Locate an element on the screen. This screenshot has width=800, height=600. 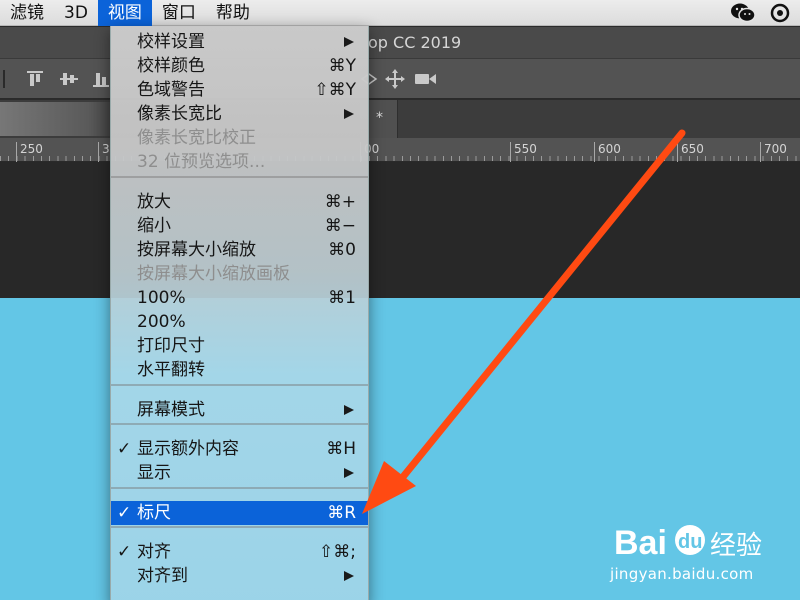
ruler-tick-label: 600 is located at coordinates (607, 152).